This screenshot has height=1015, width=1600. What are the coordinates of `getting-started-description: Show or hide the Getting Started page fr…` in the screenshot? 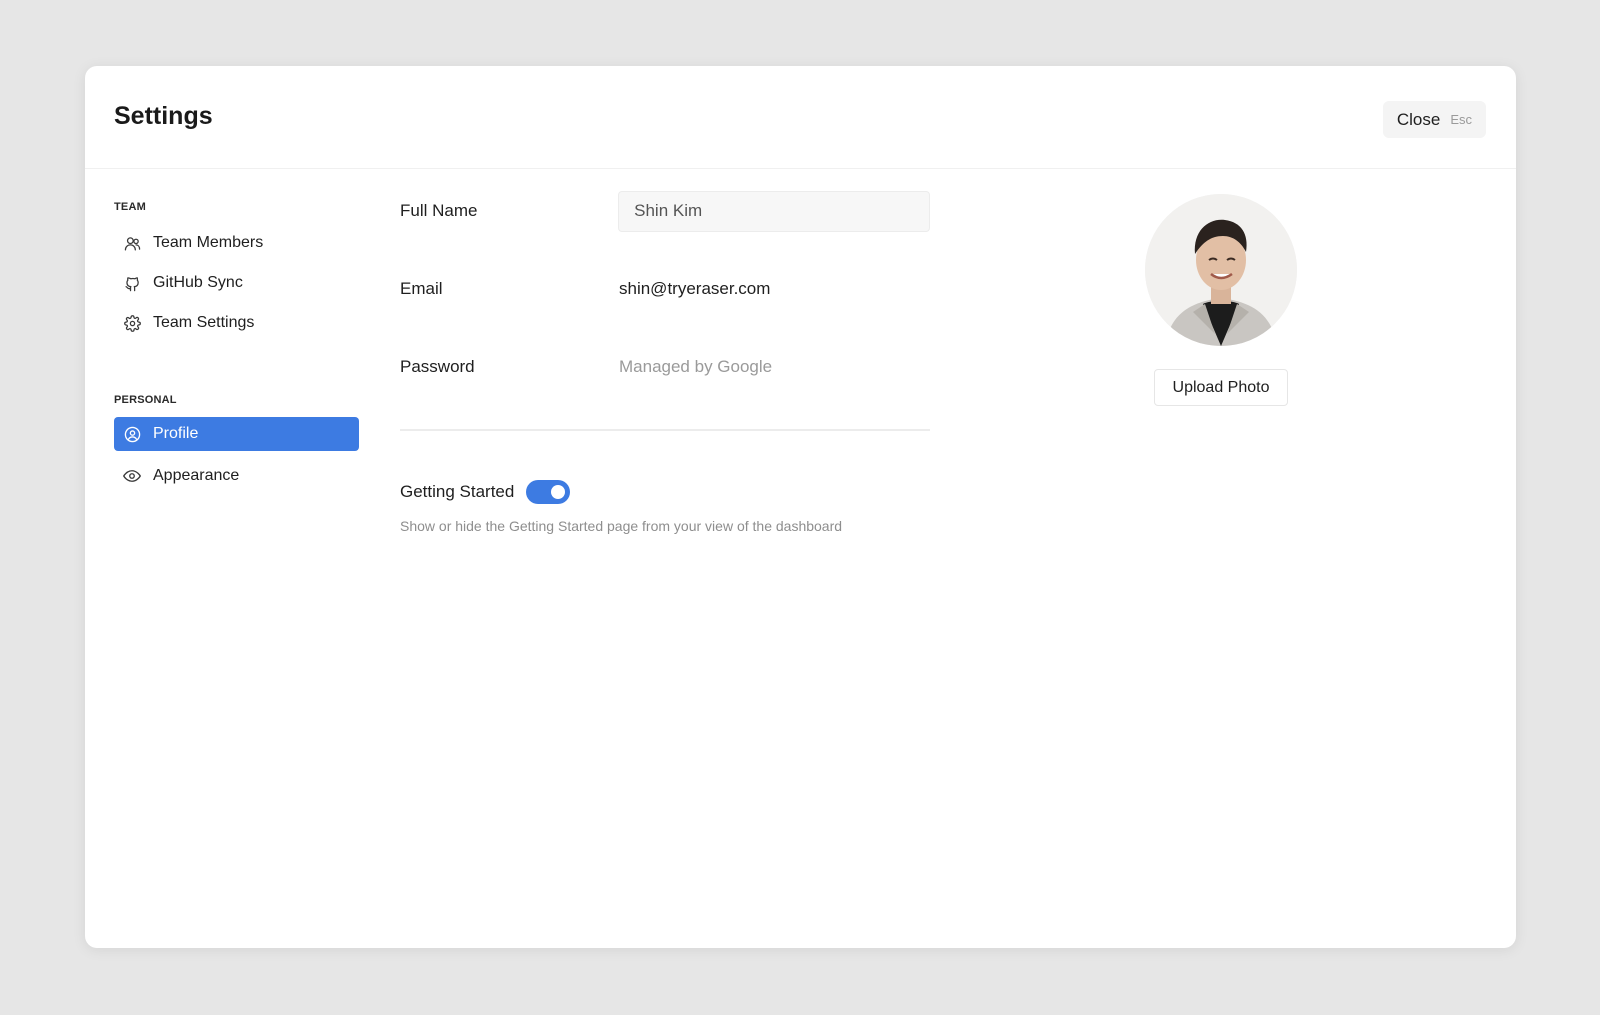 It's located at (621, 526).